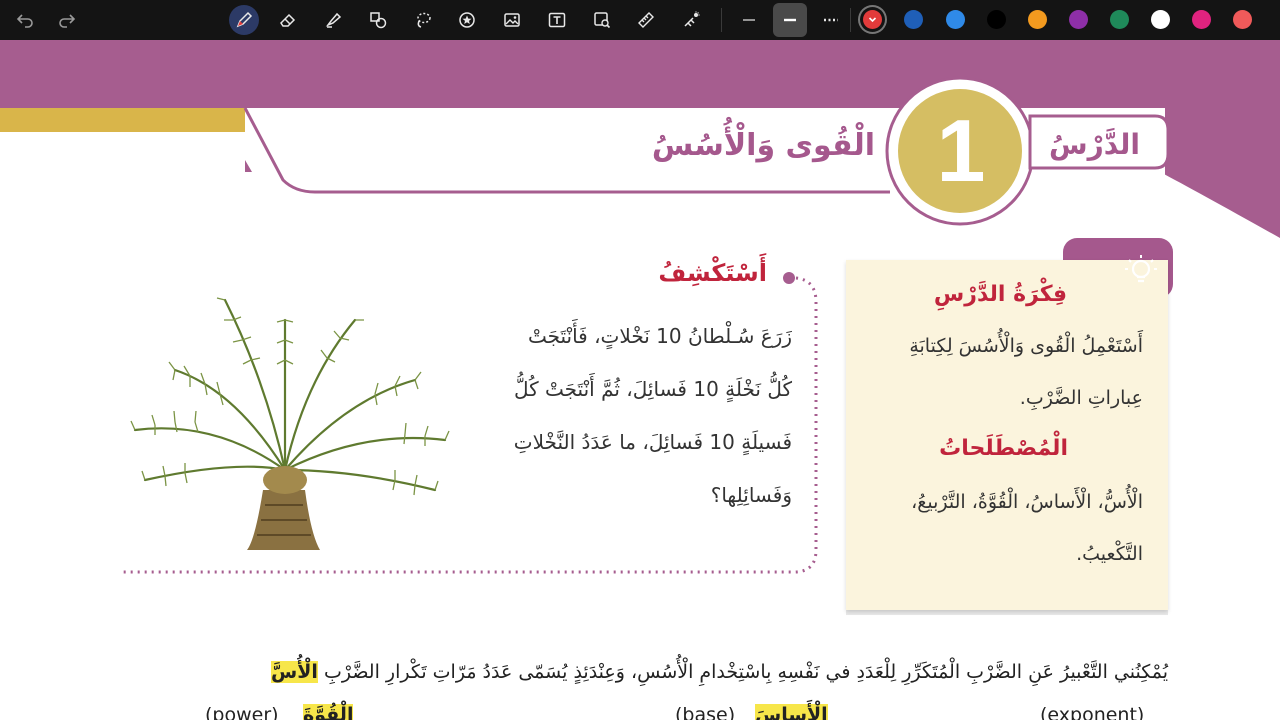  Describe the element at coordinates (955, 19) in the screenshot. I see `color-swatch-blue` at that location.